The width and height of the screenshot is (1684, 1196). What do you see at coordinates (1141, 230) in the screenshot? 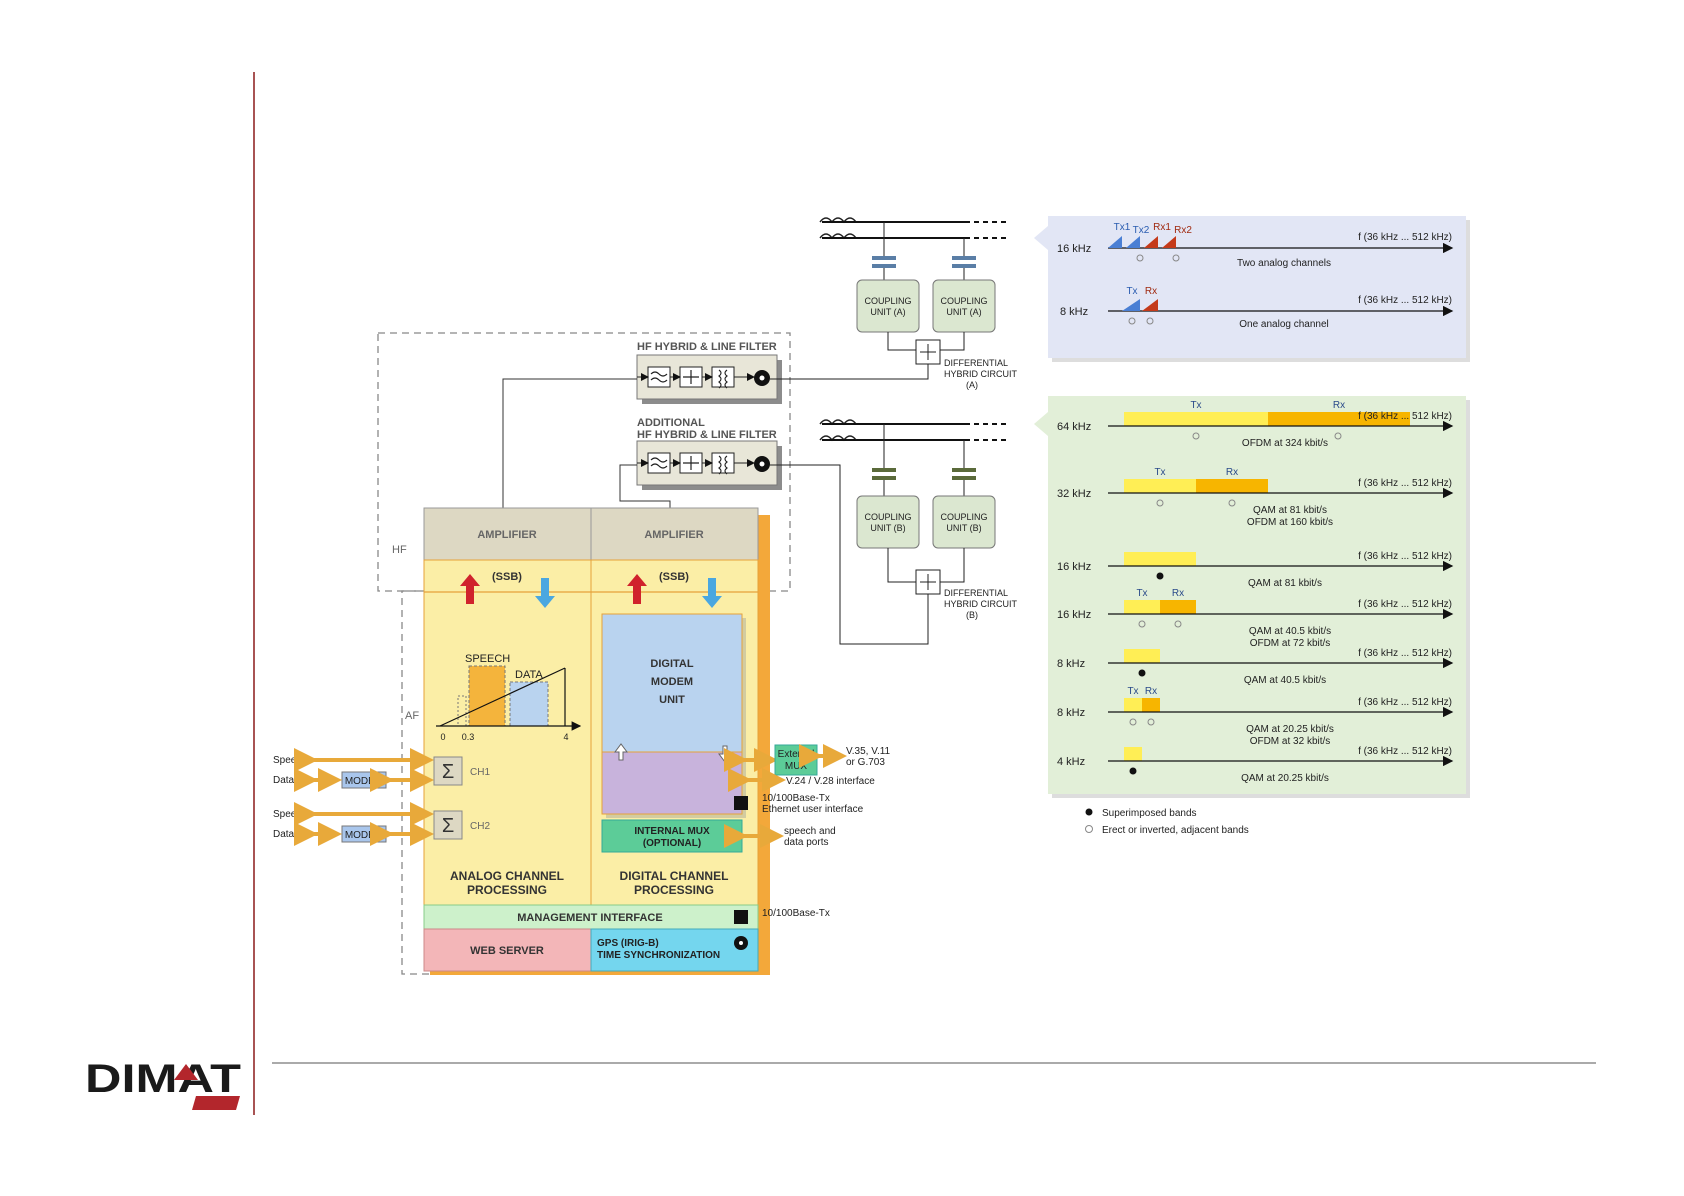
I see `svg-text: Tx2` at bounding box center [1141, 230].